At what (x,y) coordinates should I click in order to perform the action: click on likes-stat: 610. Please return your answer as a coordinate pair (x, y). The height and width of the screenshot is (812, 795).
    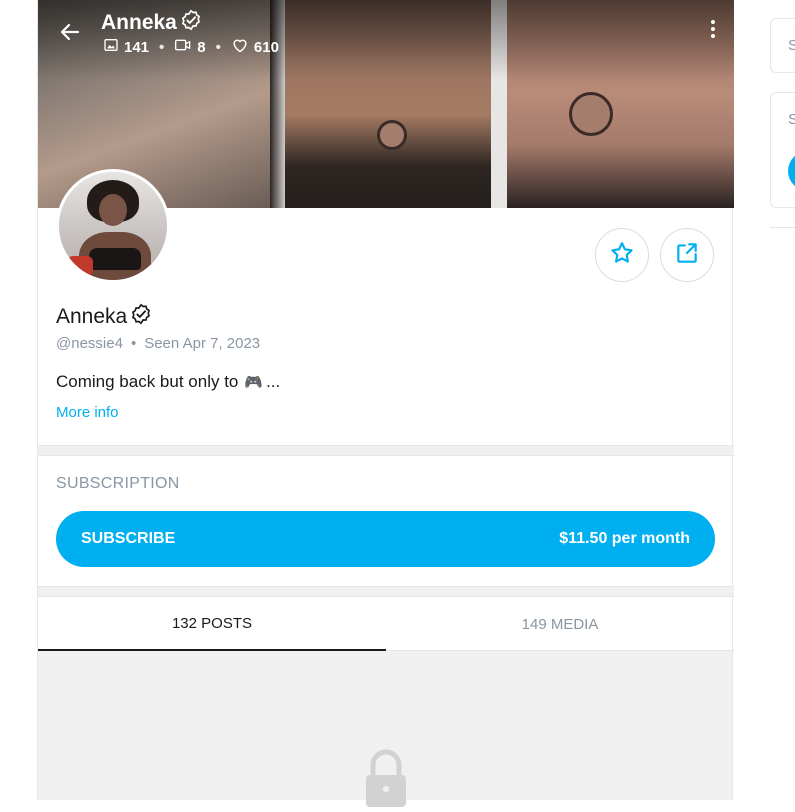
    Looking at the image, I should click on (255, 47).